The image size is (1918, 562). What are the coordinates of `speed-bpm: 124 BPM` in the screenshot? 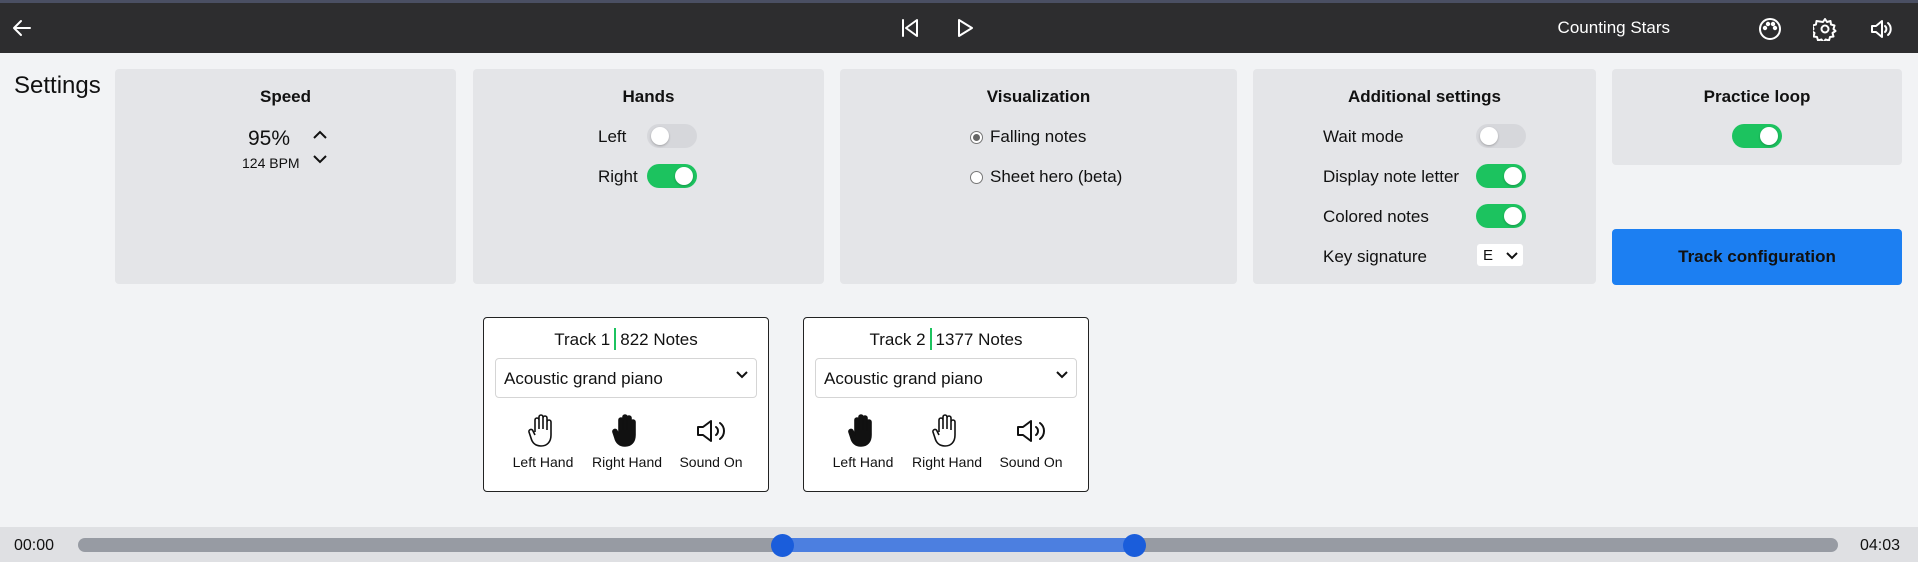 It's located at (271, 163).